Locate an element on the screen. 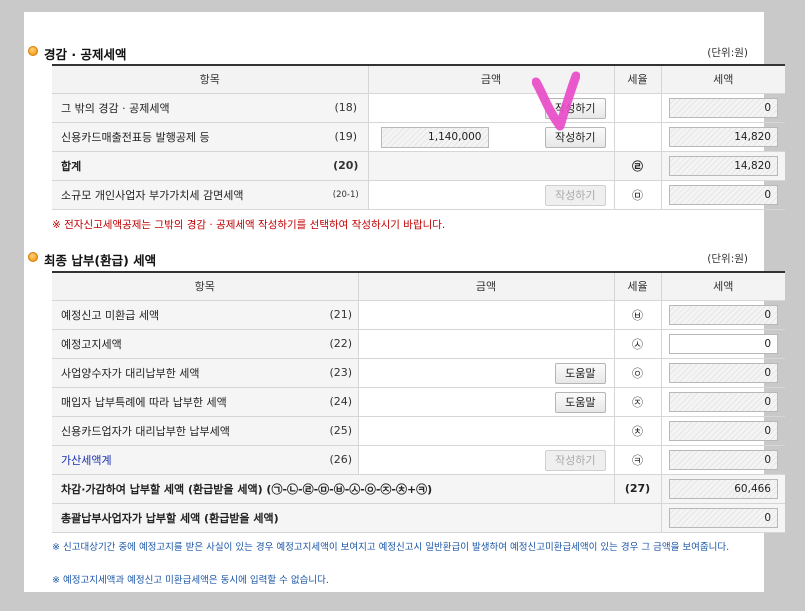 The height and width of the screenshot is (611, 805). section2-title: 최종 납부(환급) 세액 is located at coordinates (100, 260).